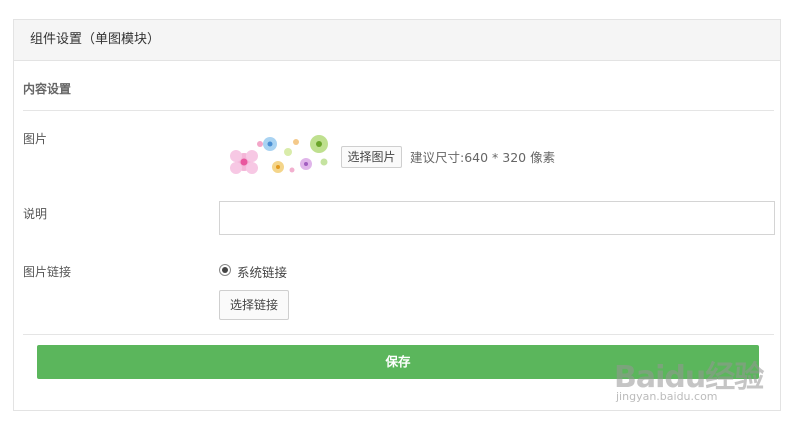 The image size is (800, 423). What do you see at coordinates (306, 164) in the screenshot?
I see `flower-purple` at bounding box center [306, 164].